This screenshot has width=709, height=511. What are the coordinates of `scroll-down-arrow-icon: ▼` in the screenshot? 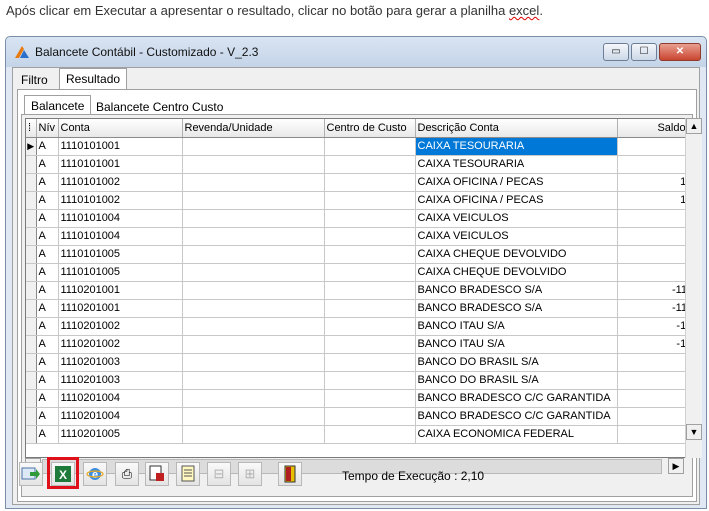 It's located at (694, 432).